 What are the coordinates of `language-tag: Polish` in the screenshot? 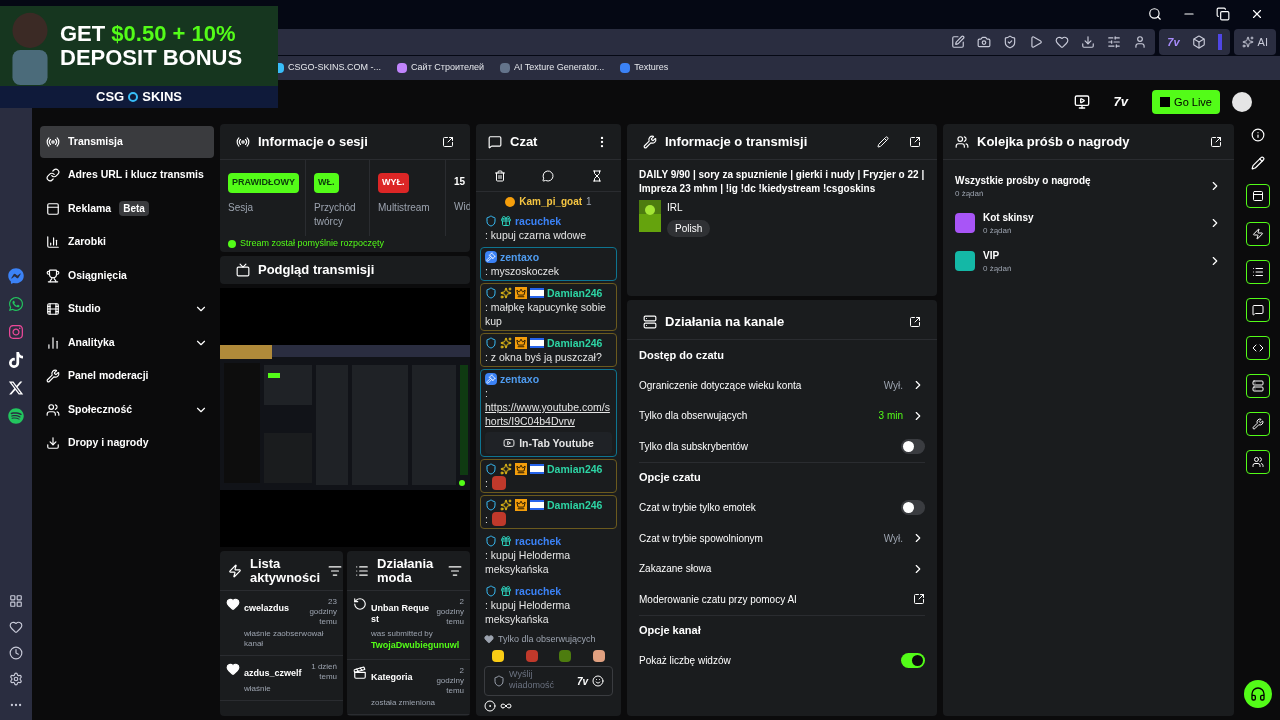 It's located at (689, 228).